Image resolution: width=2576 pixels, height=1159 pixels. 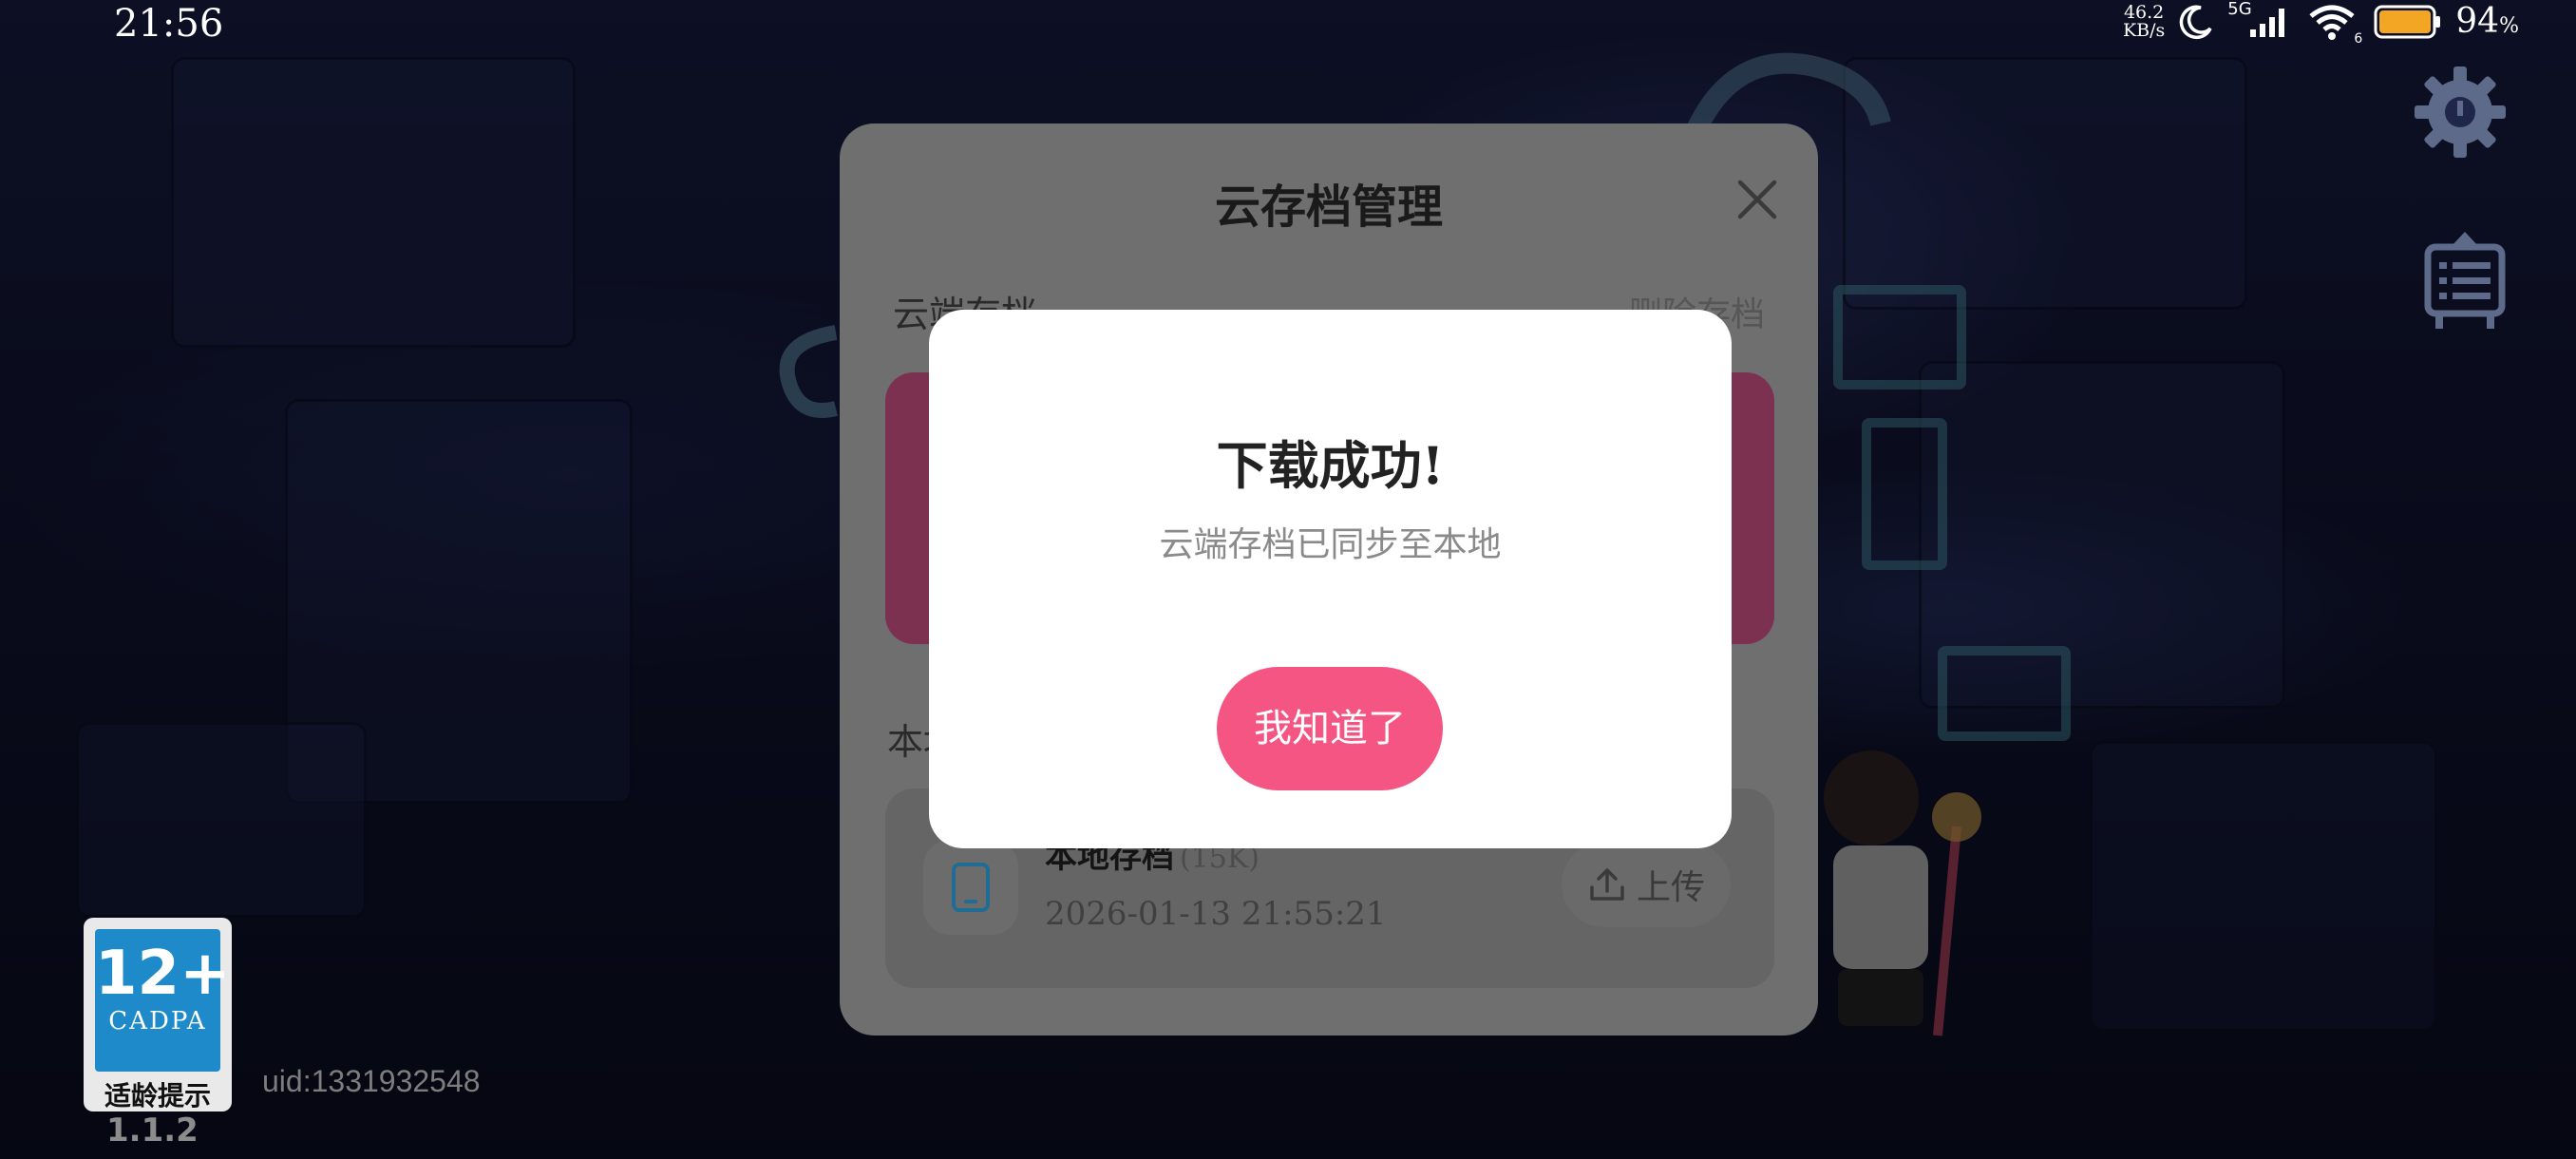 I want to click on battery-level-value: 94, so click(x=2477, y=21).